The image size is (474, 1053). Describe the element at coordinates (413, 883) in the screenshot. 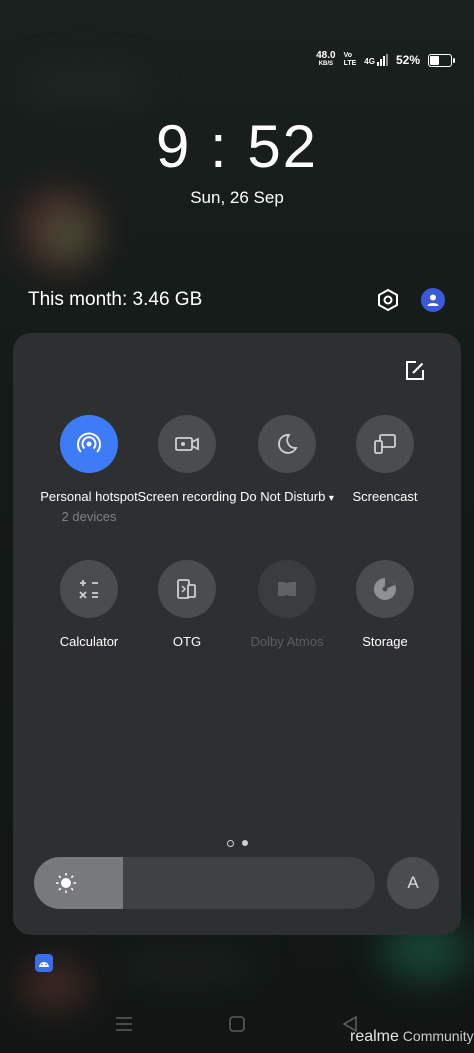

I see `auto-brightness-button: A` at that location.